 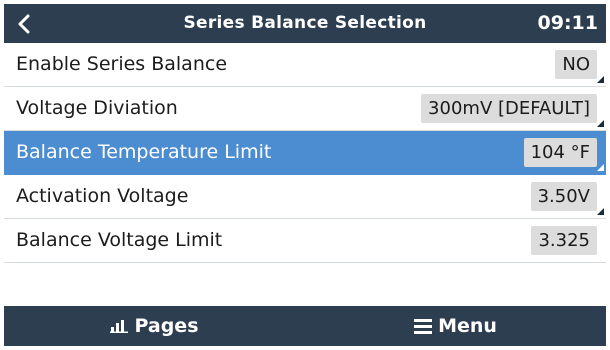 I want to click on setting-value: 104 °F, so click(x=560, y=152).